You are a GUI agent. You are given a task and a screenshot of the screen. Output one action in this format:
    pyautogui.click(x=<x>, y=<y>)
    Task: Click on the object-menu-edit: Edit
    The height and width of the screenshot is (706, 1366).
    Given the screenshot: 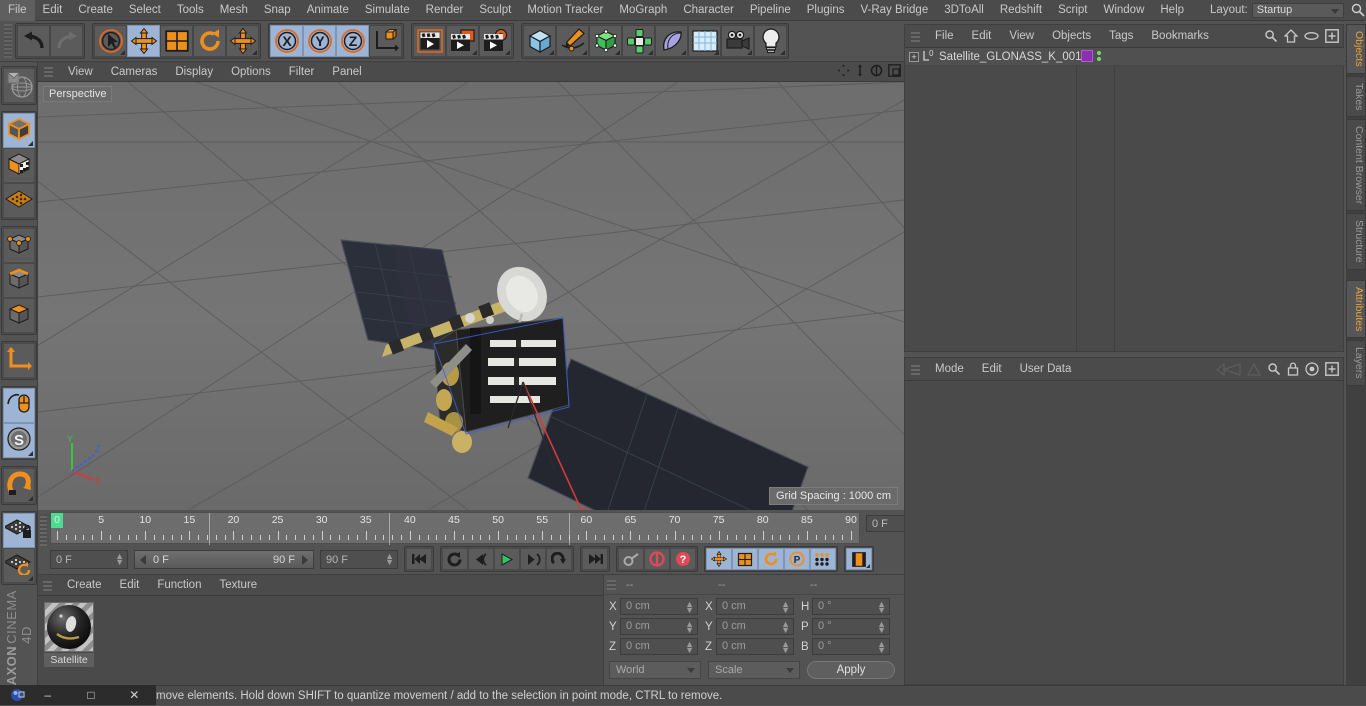 What is the action you would take?
    pyautogui.click(x=982, y=36)
    